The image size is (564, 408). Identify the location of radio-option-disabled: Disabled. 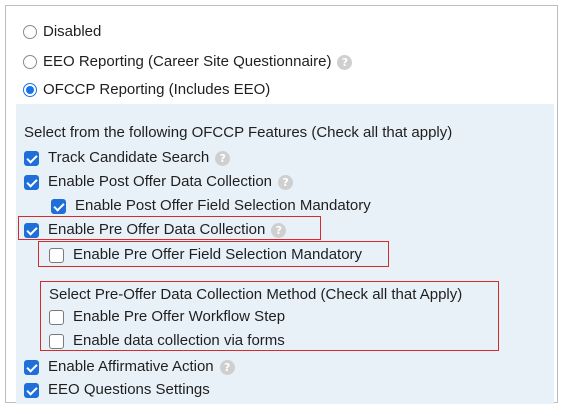
(62, 32).